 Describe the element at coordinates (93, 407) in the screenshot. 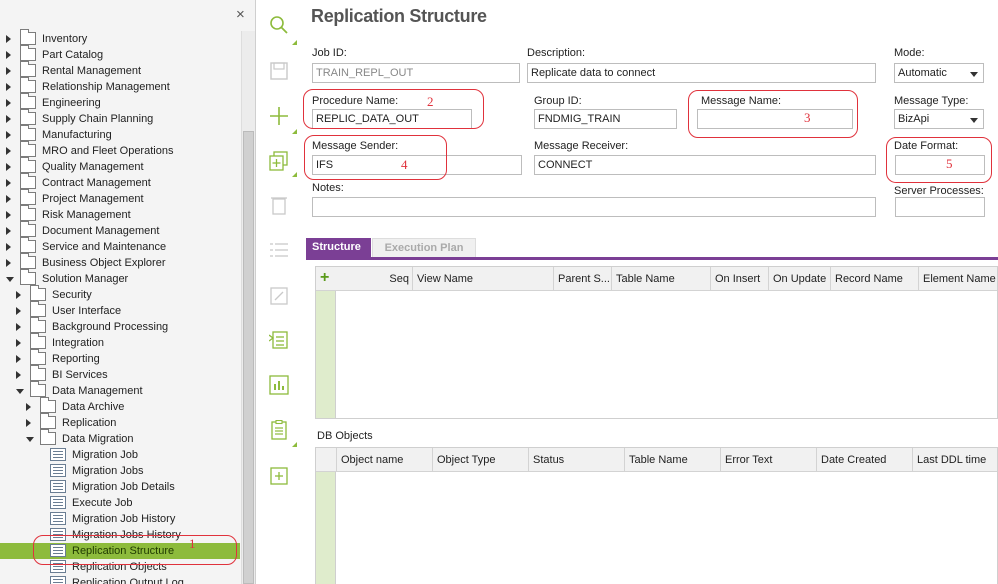

I see `sidebar-item-label: Data Archive` at that location.